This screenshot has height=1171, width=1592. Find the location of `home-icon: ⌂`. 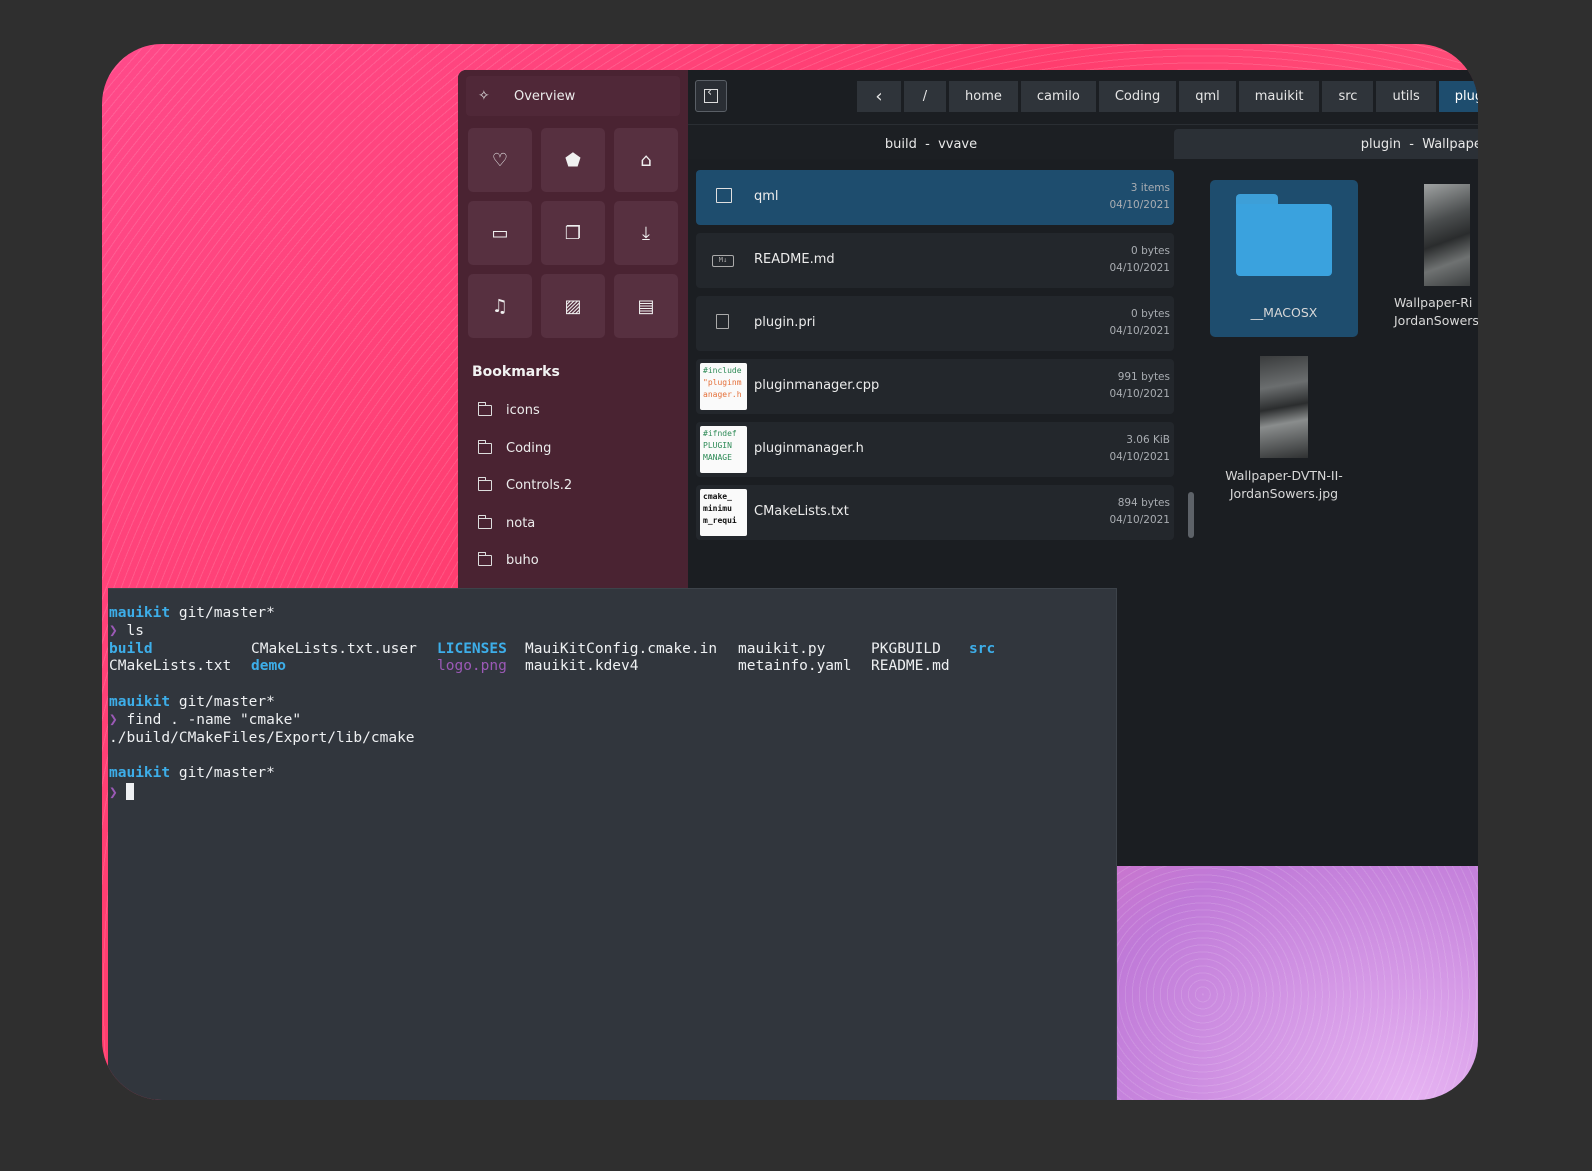

home-icon: ⌂ is located at coordinates (646, 160).